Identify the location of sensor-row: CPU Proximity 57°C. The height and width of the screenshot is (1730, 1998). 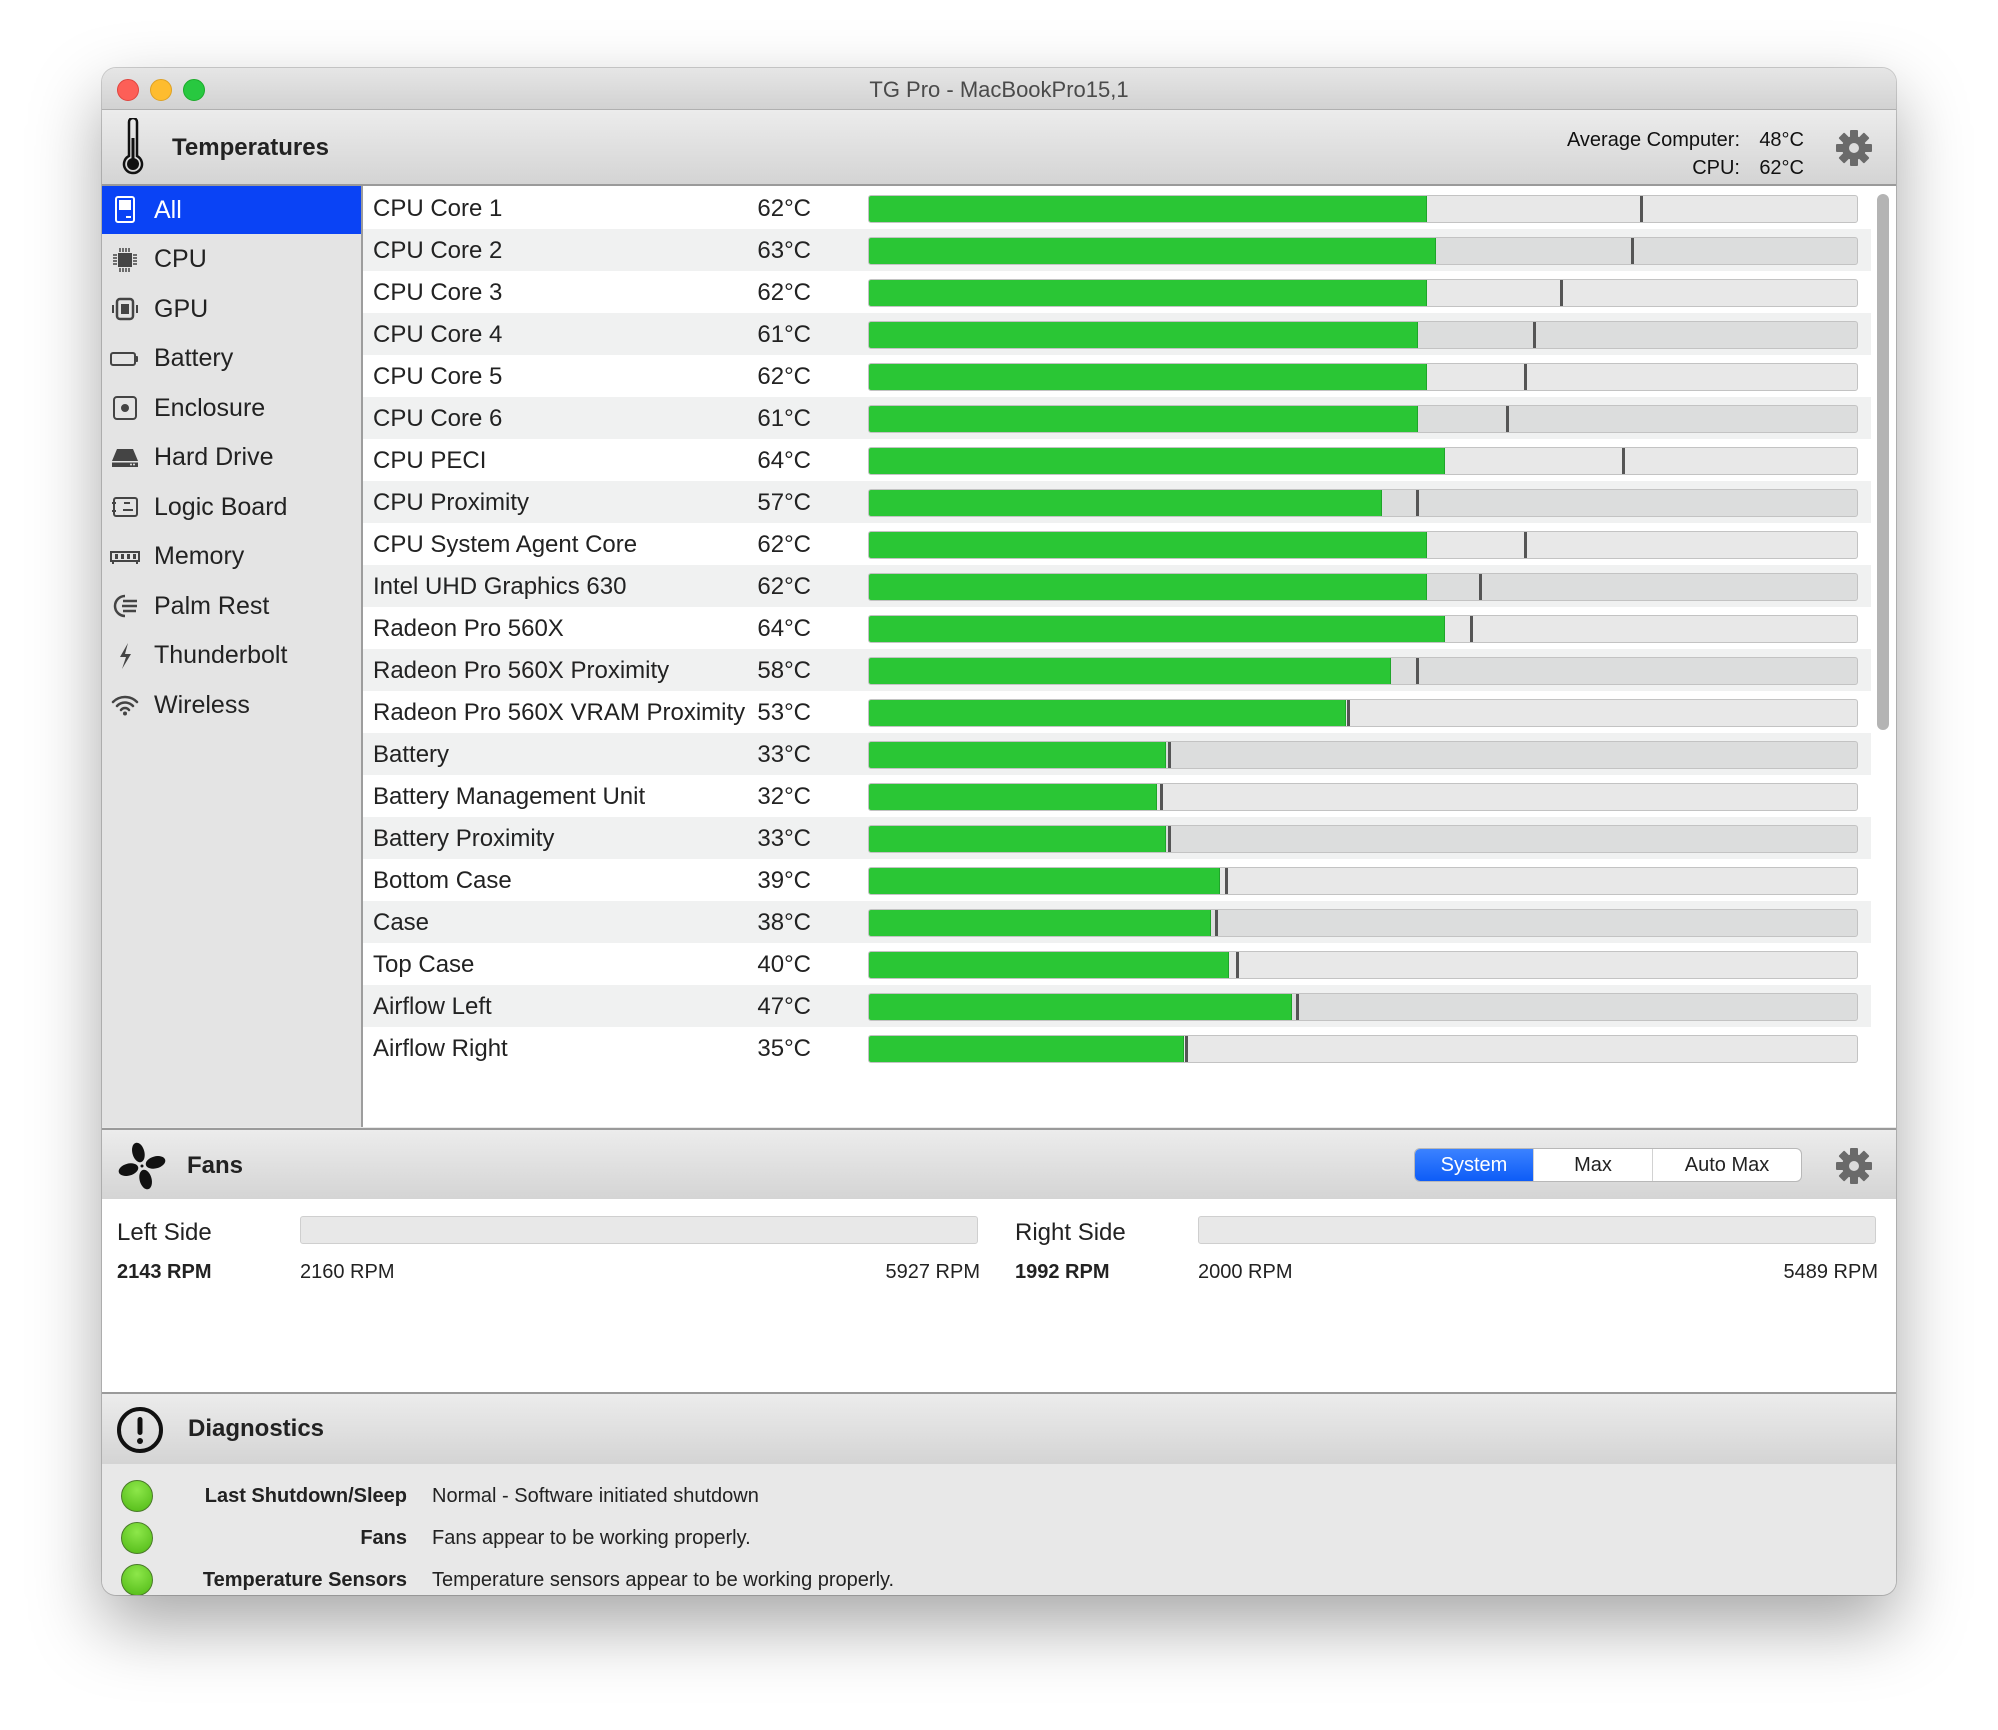
(1117, 502).